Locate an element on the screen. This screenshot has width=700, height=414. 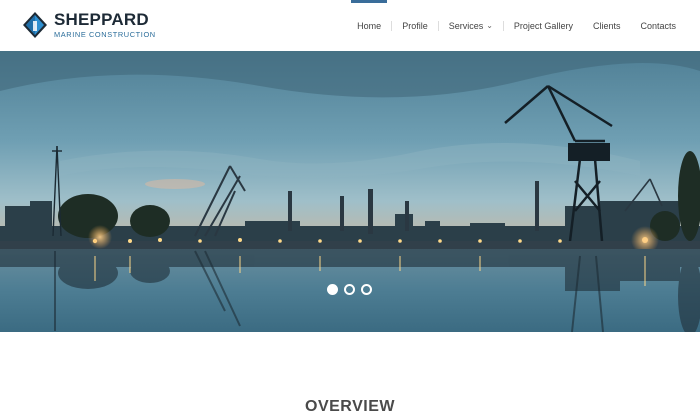
nav-project-gallery: Project Gallery is located at coordinates (543, 25).